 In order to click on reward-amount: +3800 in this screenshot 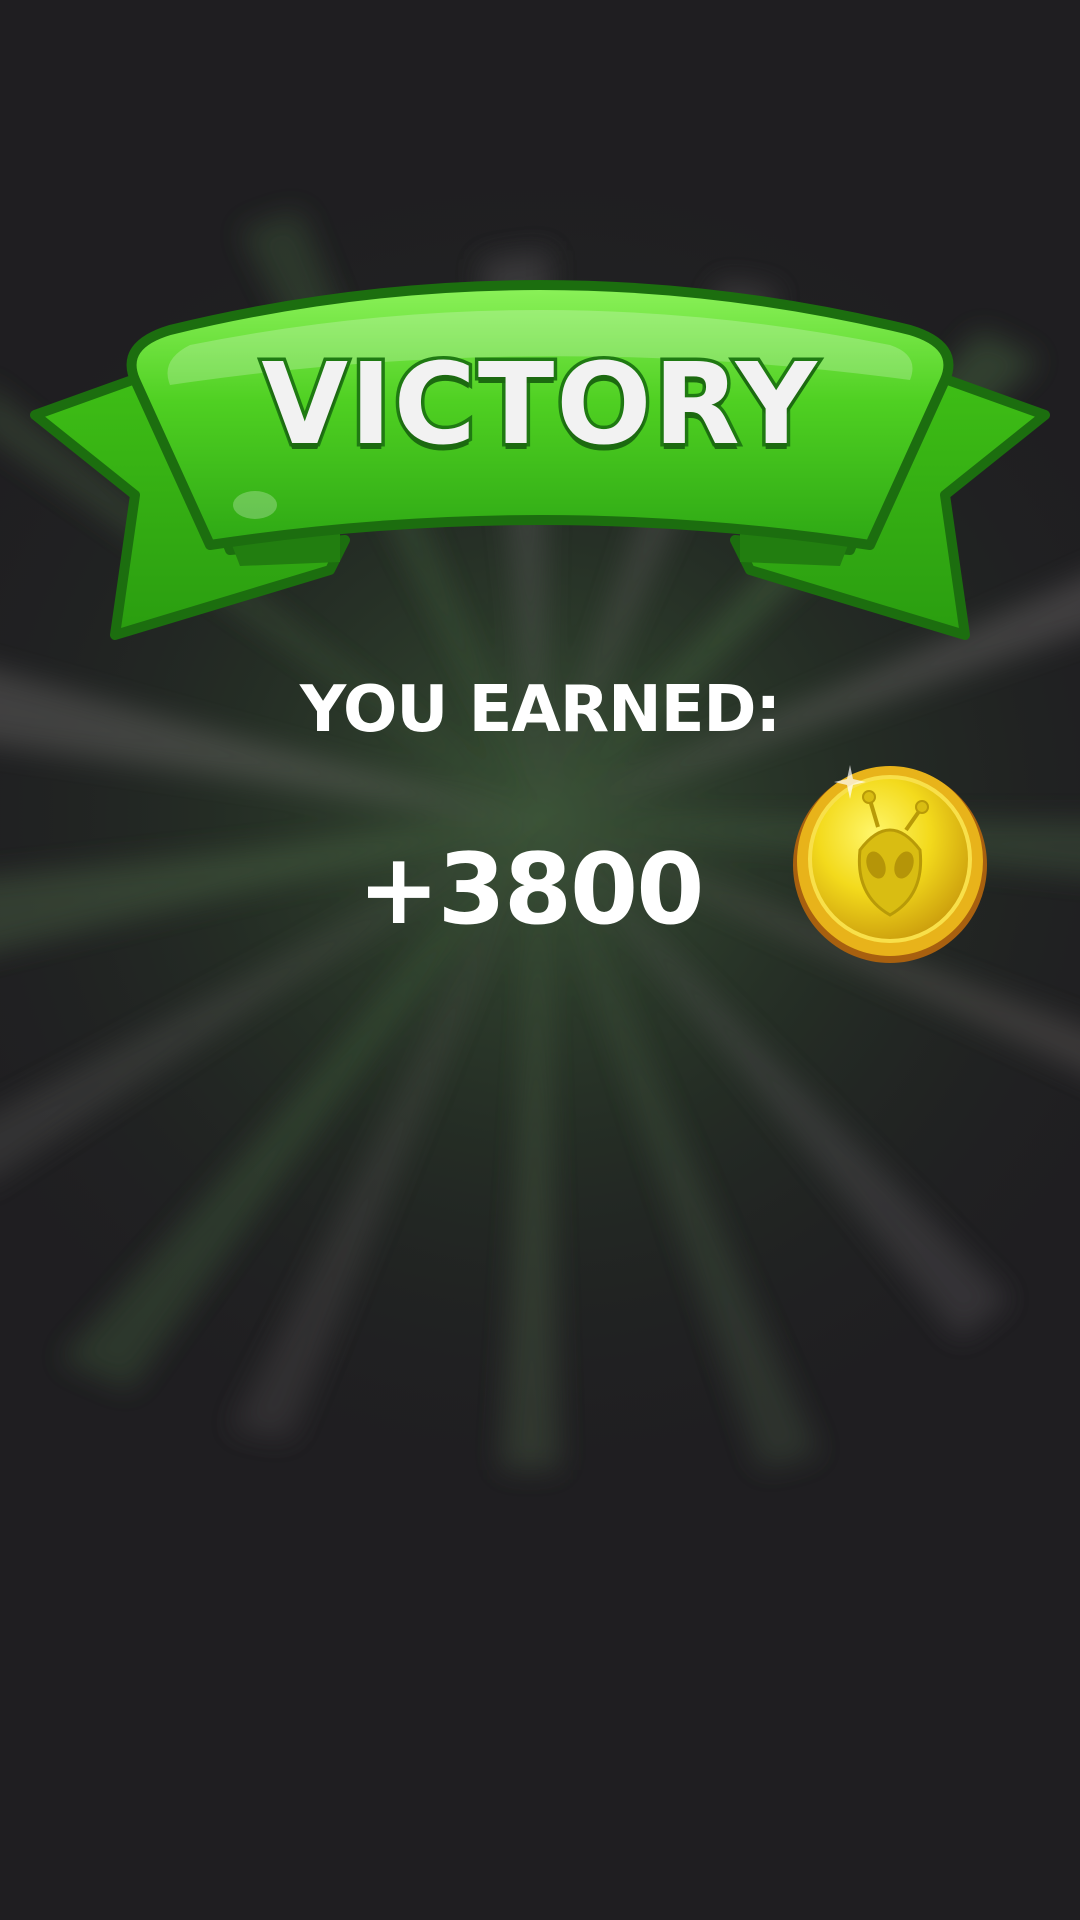, I will do `click(531, 890)`.